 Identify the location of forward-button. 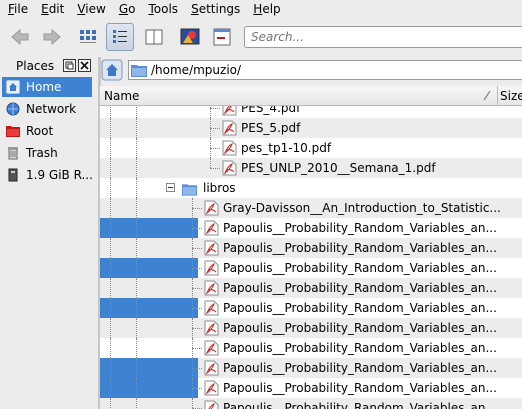
(52, 37).